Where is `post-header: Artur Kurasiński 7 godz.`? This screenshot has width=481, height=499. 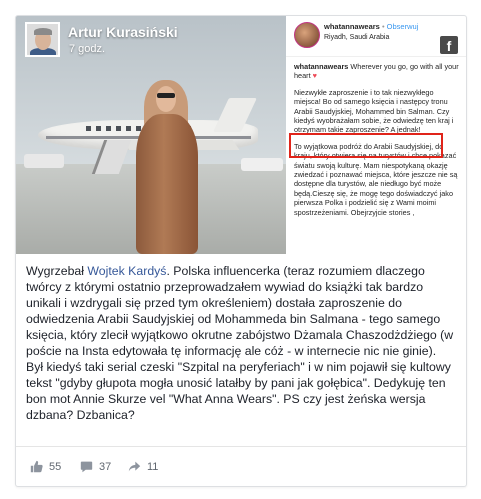
post-header: Artur Kurasiński 7 godz. is located at coordinates (151, 46).